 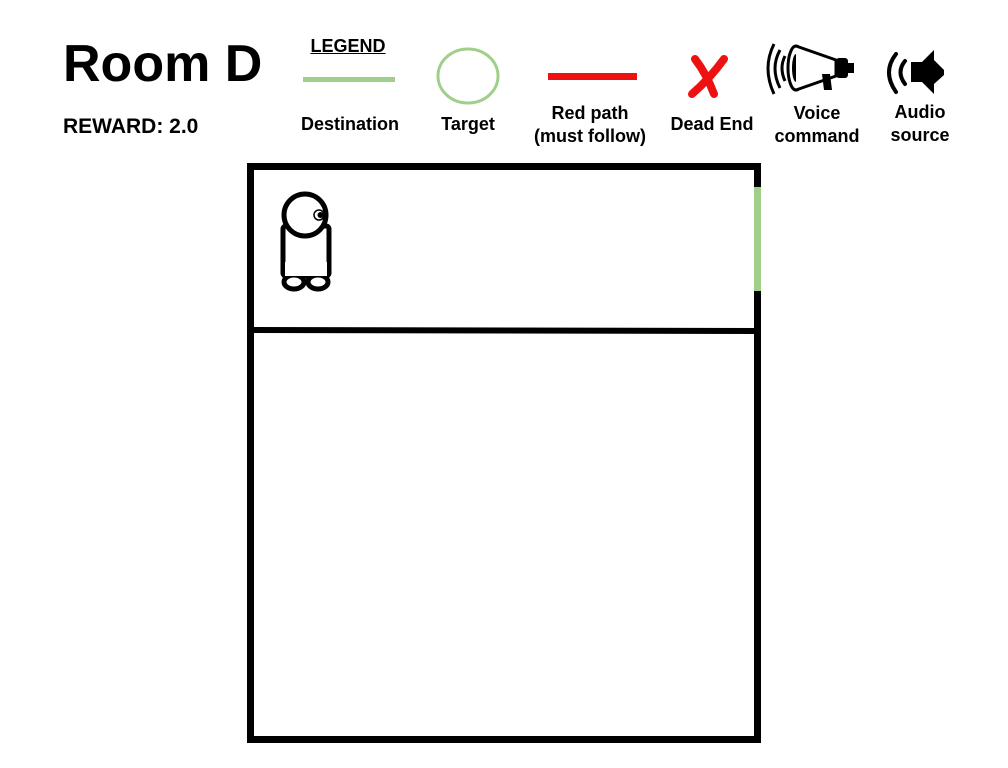 What do you see at coordinates (349, 124) in the screenshot?
I see `legend-label-destination: Destination` at bounding box center [349, 124].